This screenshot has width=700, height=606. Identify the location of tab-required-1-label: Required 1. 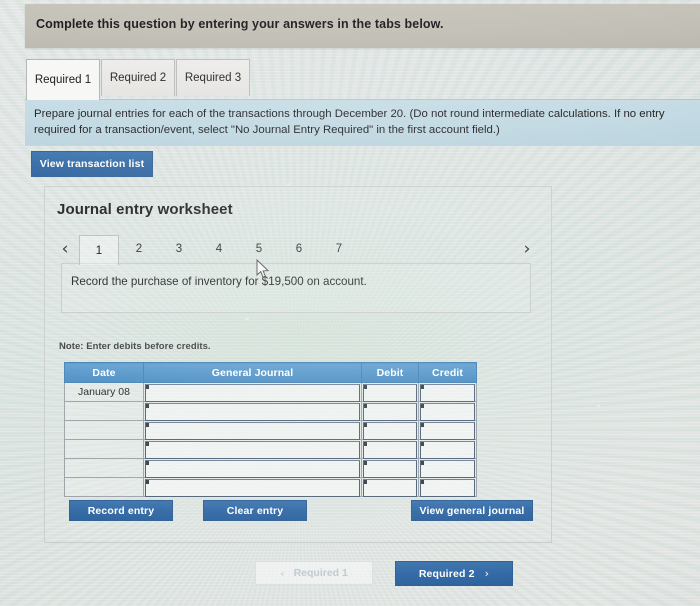
(63, 80).